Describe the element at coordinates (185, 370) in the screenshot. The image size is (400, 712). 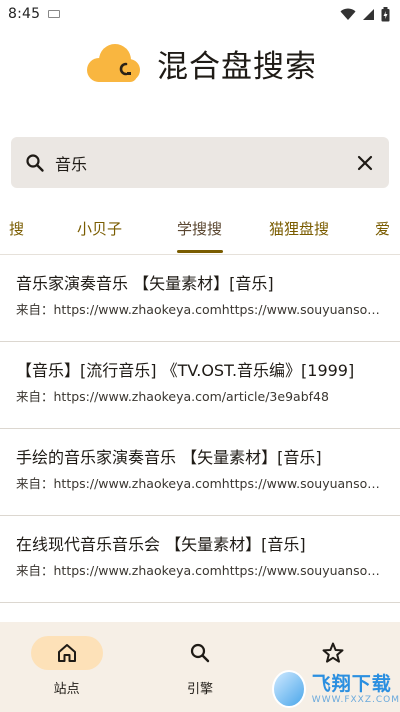
I see `result-title: 【音乐】[流行音乐] 《TV.OST.音乐编》[1999]` at that location.